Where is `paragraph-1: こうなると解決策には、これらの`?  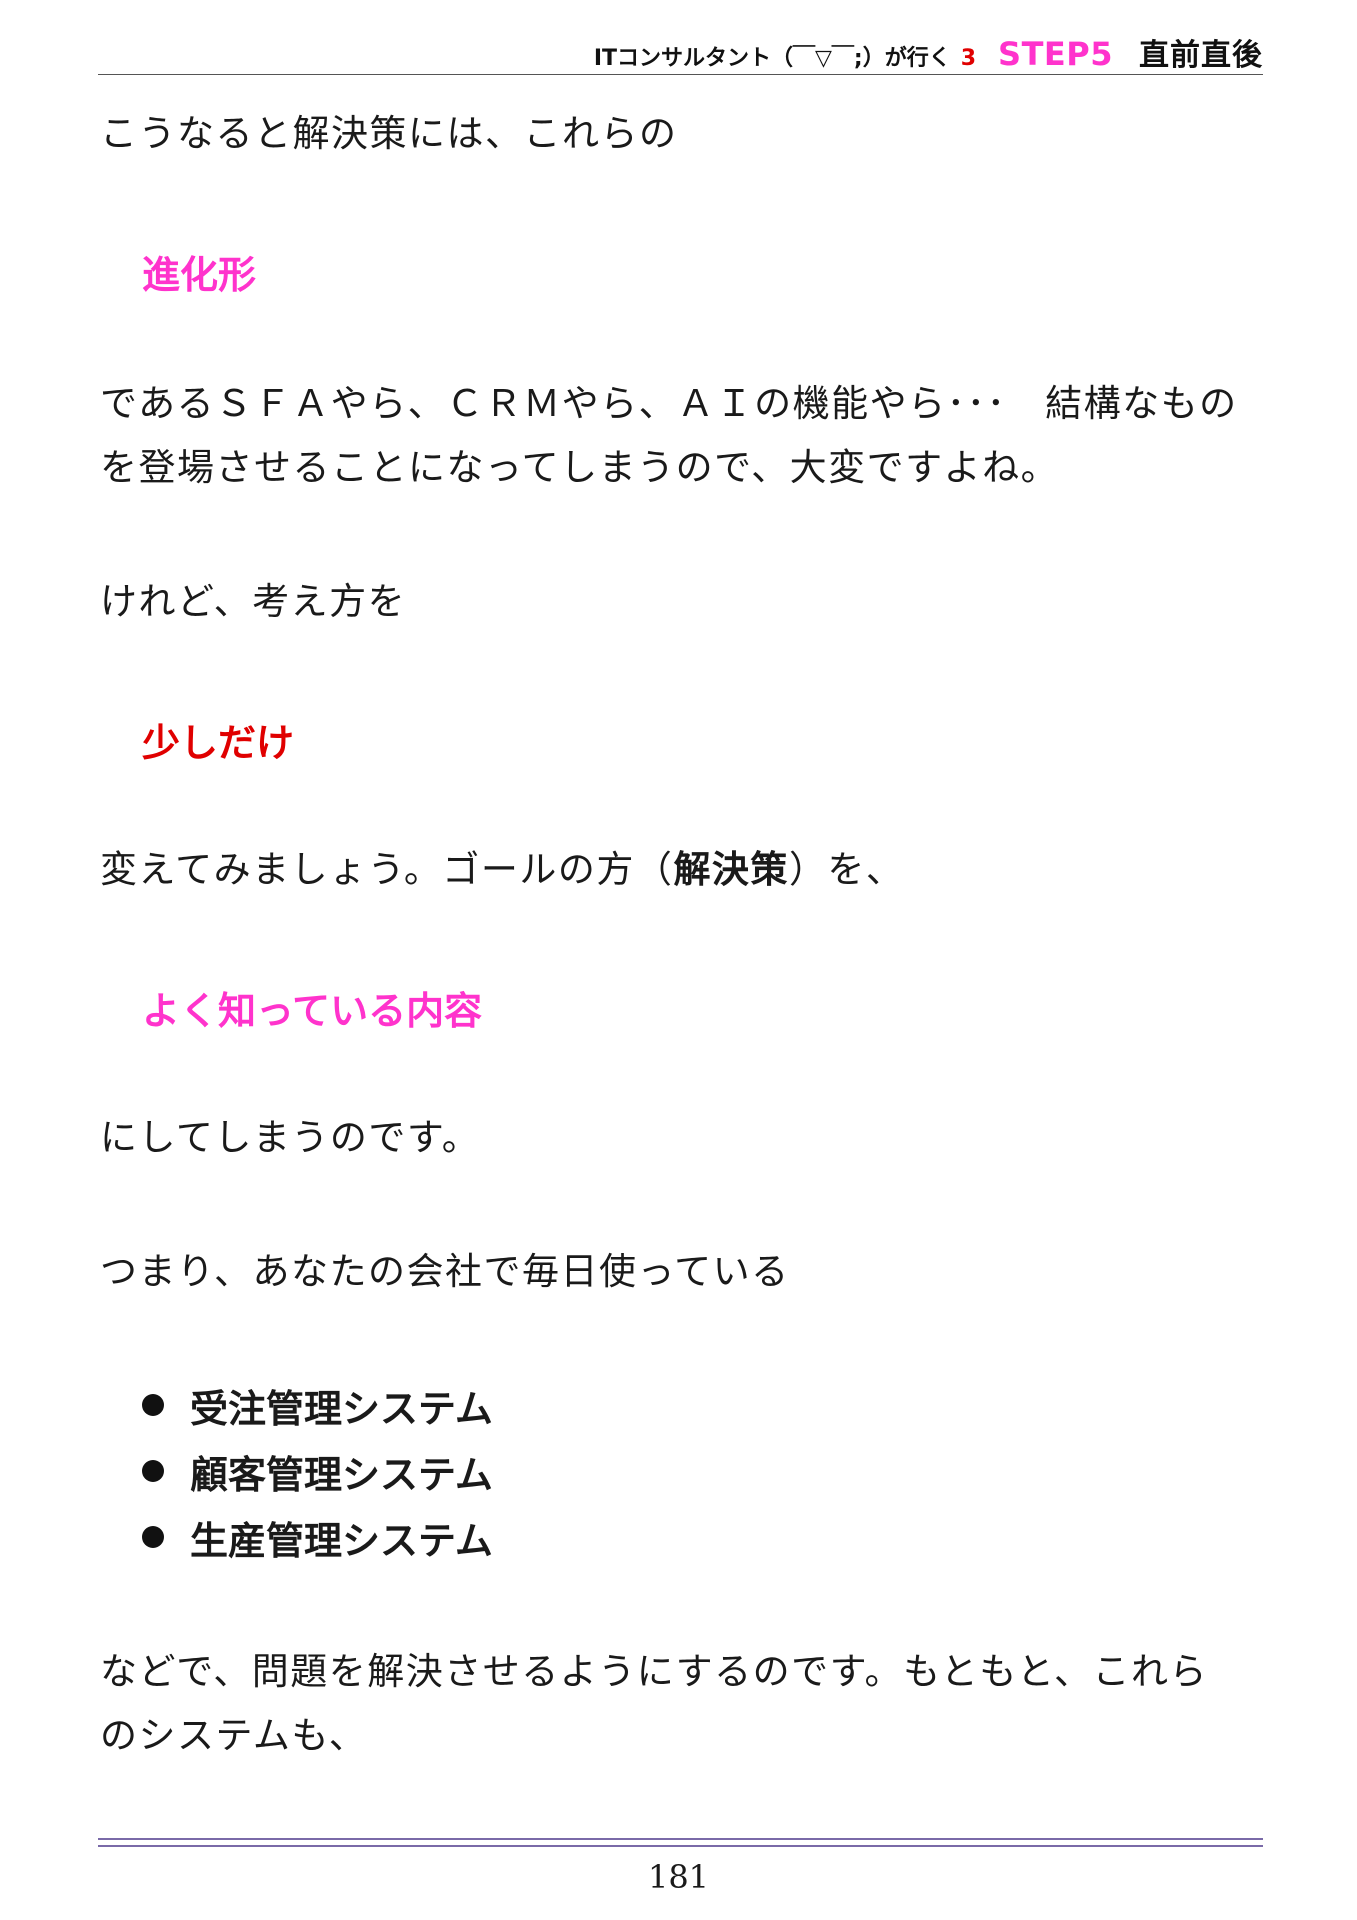
paragraph-1: こうなると解決策には、これらの is located at coordinates (389, 133).